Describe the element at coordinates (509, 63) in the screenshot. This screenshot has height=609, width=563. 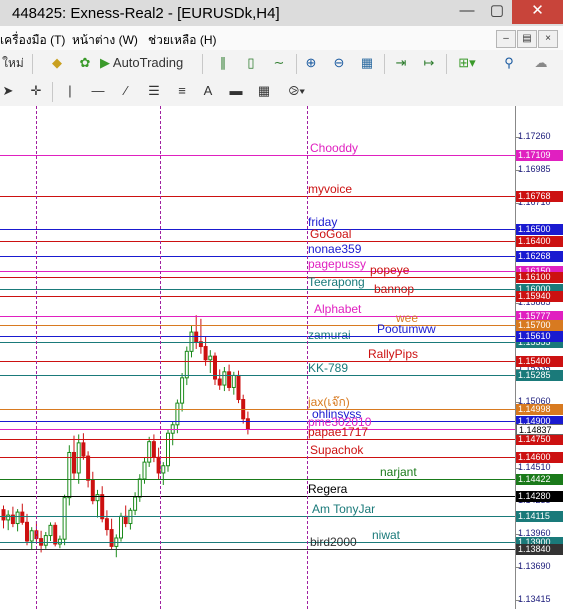
I see `search-icon: ⚲` at that location.